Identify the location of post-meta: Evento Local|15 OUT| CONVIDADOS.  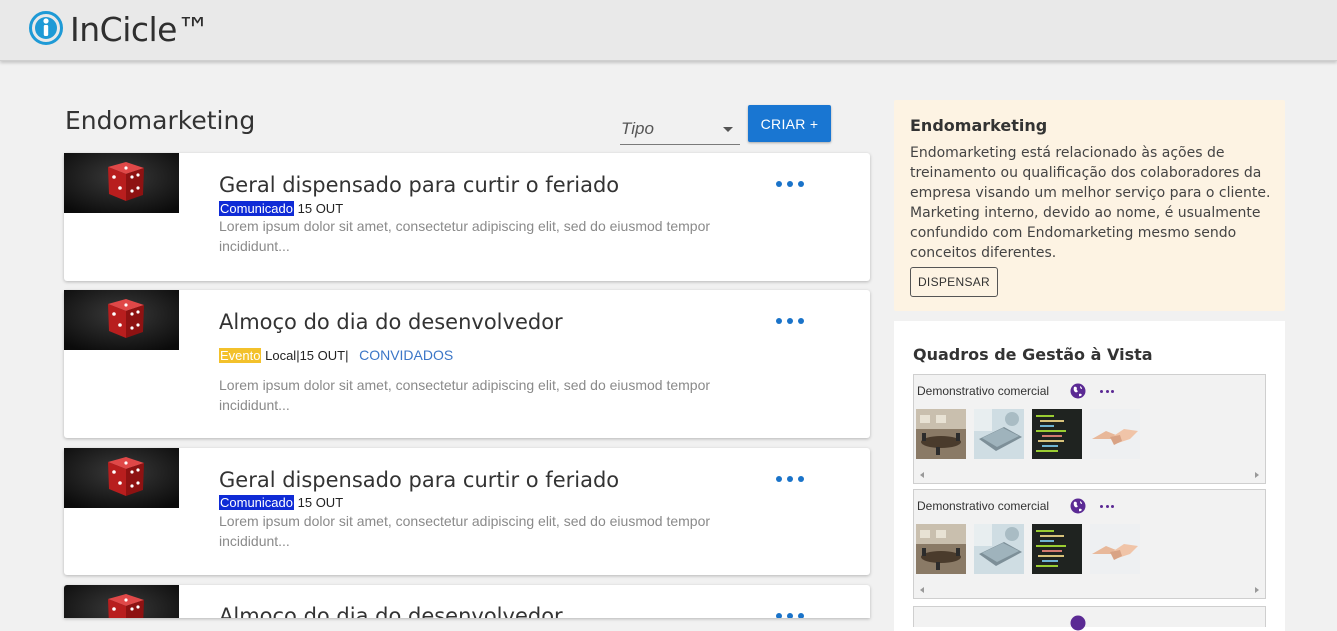
(336, 355).